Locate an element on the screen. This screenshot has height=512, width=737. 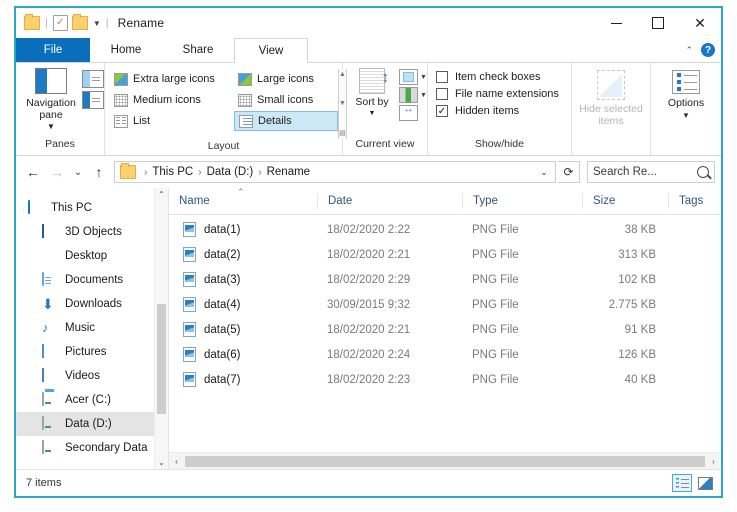
scroll-left-icon: ‹ is located at coordinates (176, 461).